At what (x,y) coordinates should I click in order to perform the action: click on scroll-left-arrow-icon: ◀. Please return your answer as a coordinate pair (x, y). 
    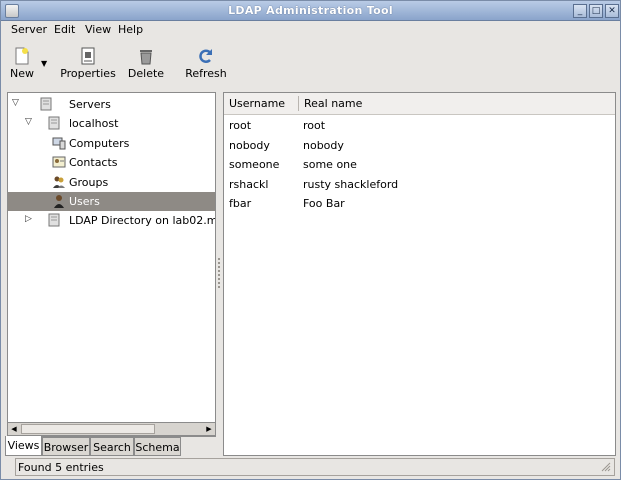
    Looking at the image, I should click on (14, 429).